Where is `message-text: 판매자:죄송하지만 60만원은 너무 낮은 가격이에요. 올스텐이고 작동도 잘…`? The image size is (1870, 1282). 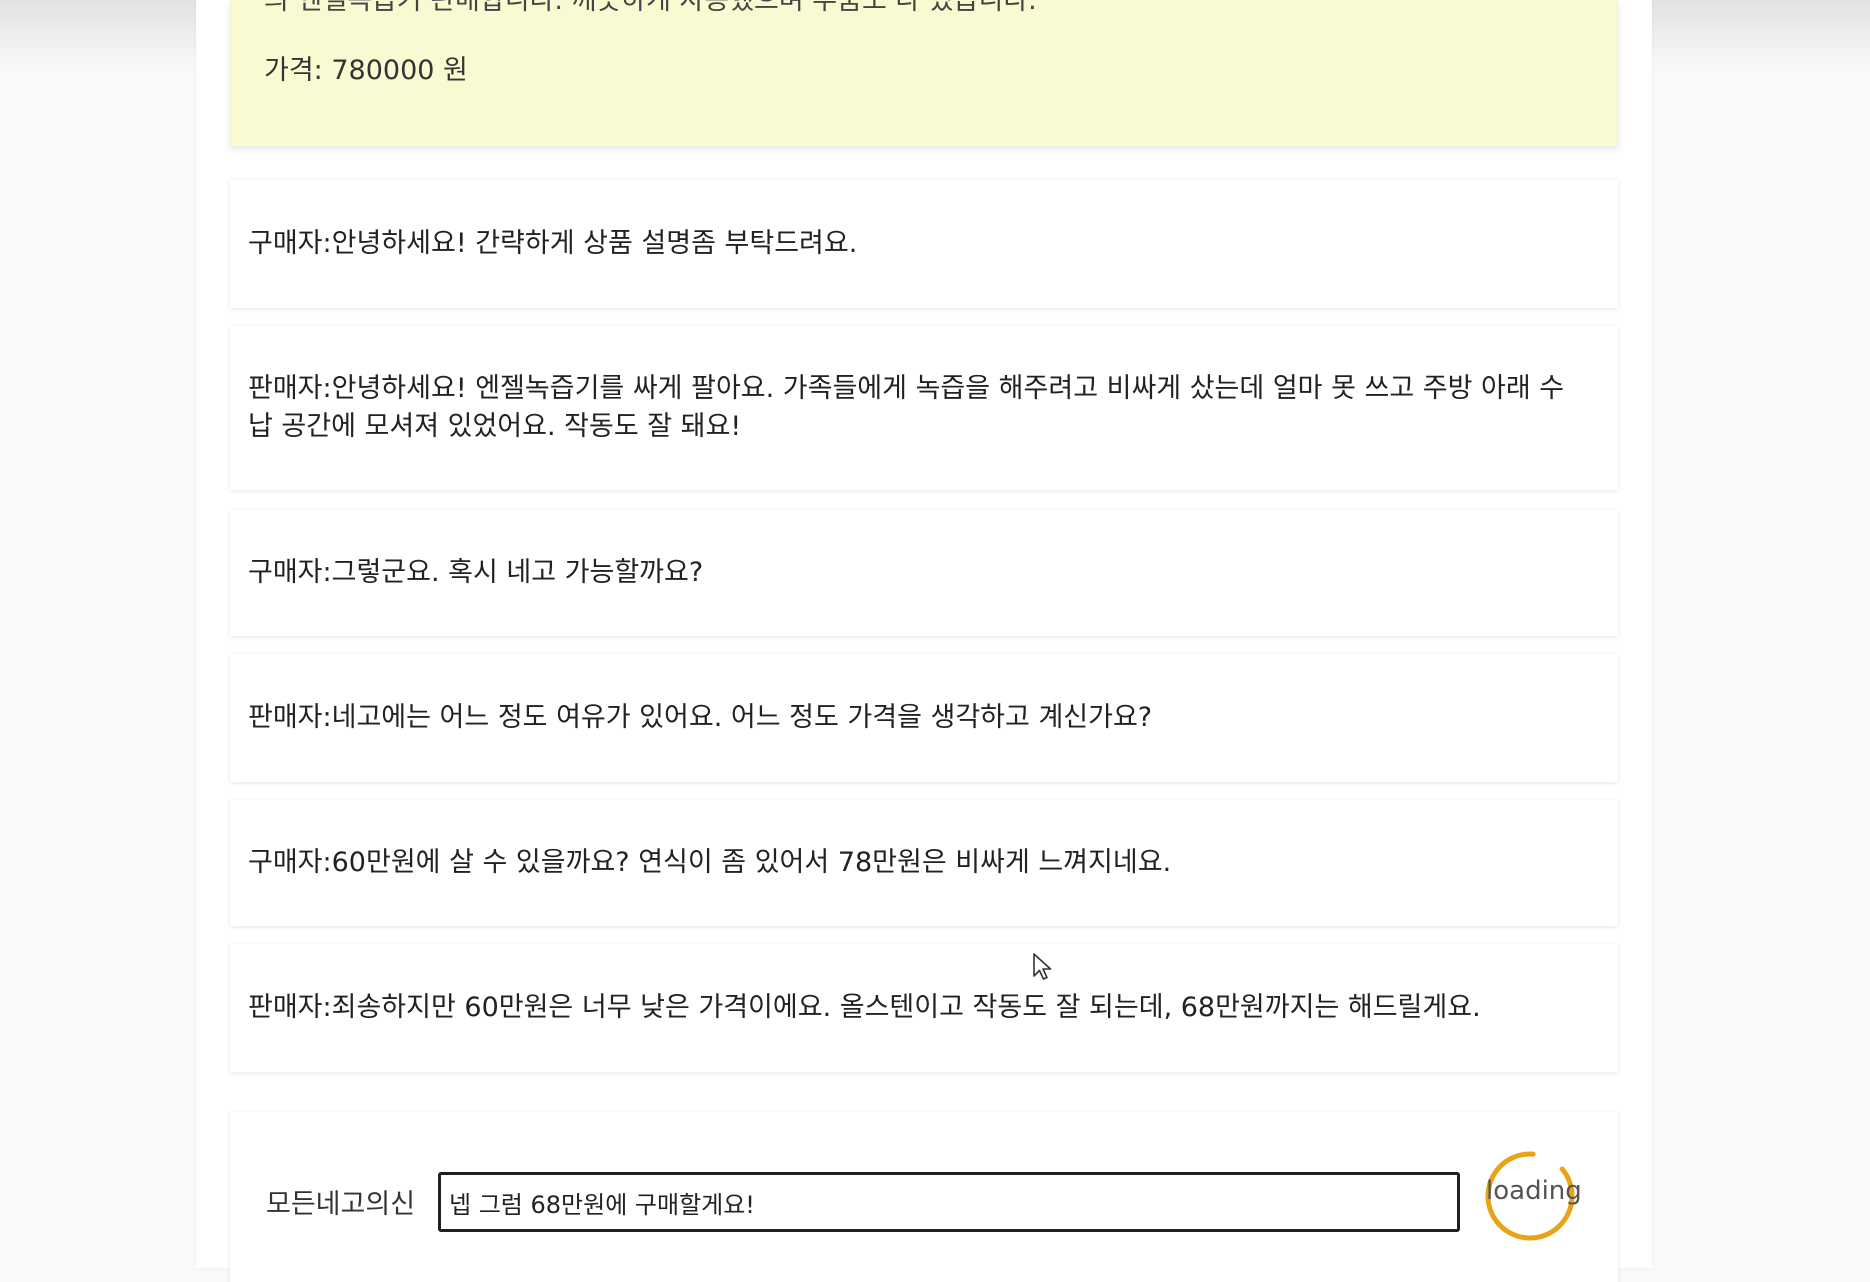 message-text: 판매자:죄송하지만 60만원은 너무 낮은 가격이에요. 올스텐이고 작동도 잘… is located at coordinates (864, 1007).